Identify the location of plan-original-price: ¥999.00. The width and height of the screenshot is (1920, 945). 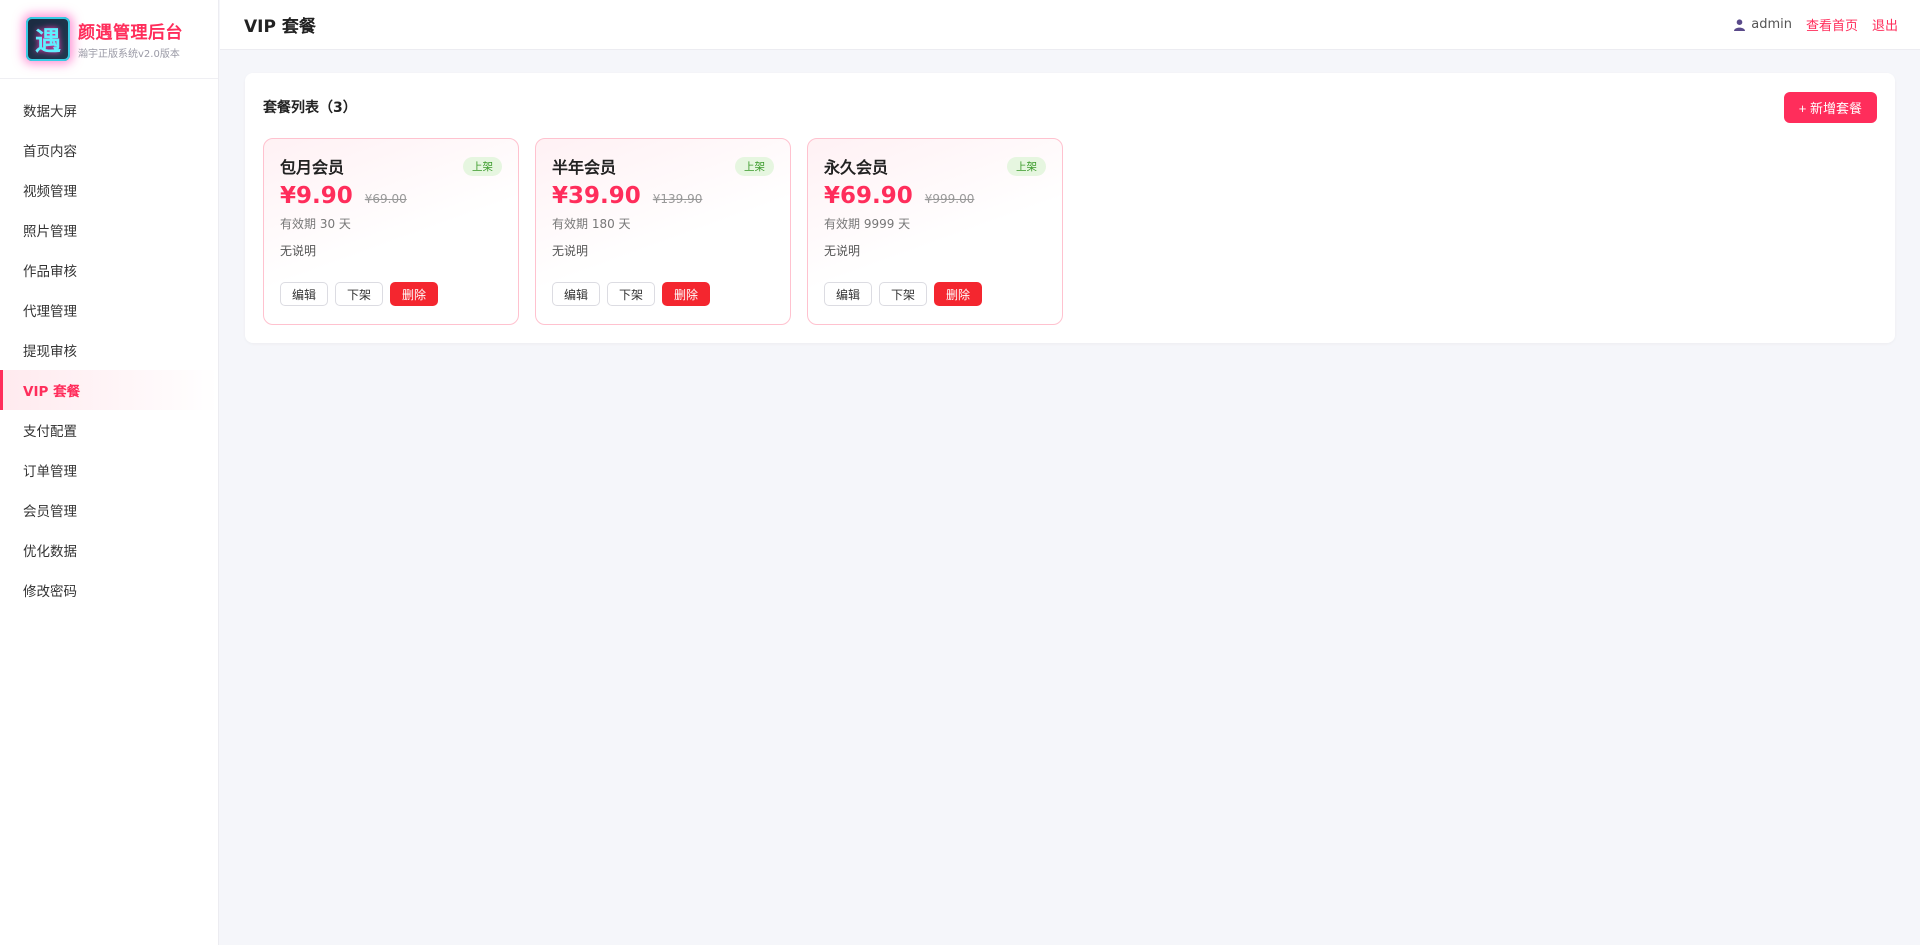
(949, 199).